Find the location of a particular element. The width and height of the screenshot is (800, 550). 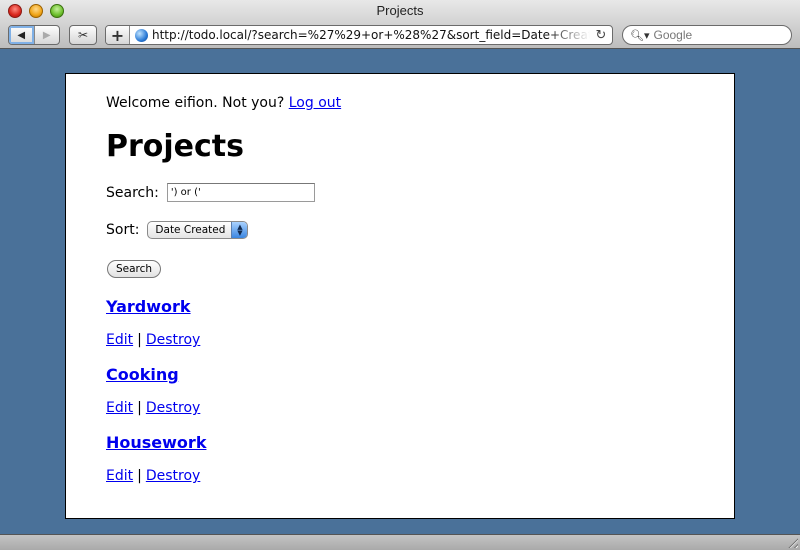

navigation-buttons: ◀ ▶ is located at coordinates (34, 35).